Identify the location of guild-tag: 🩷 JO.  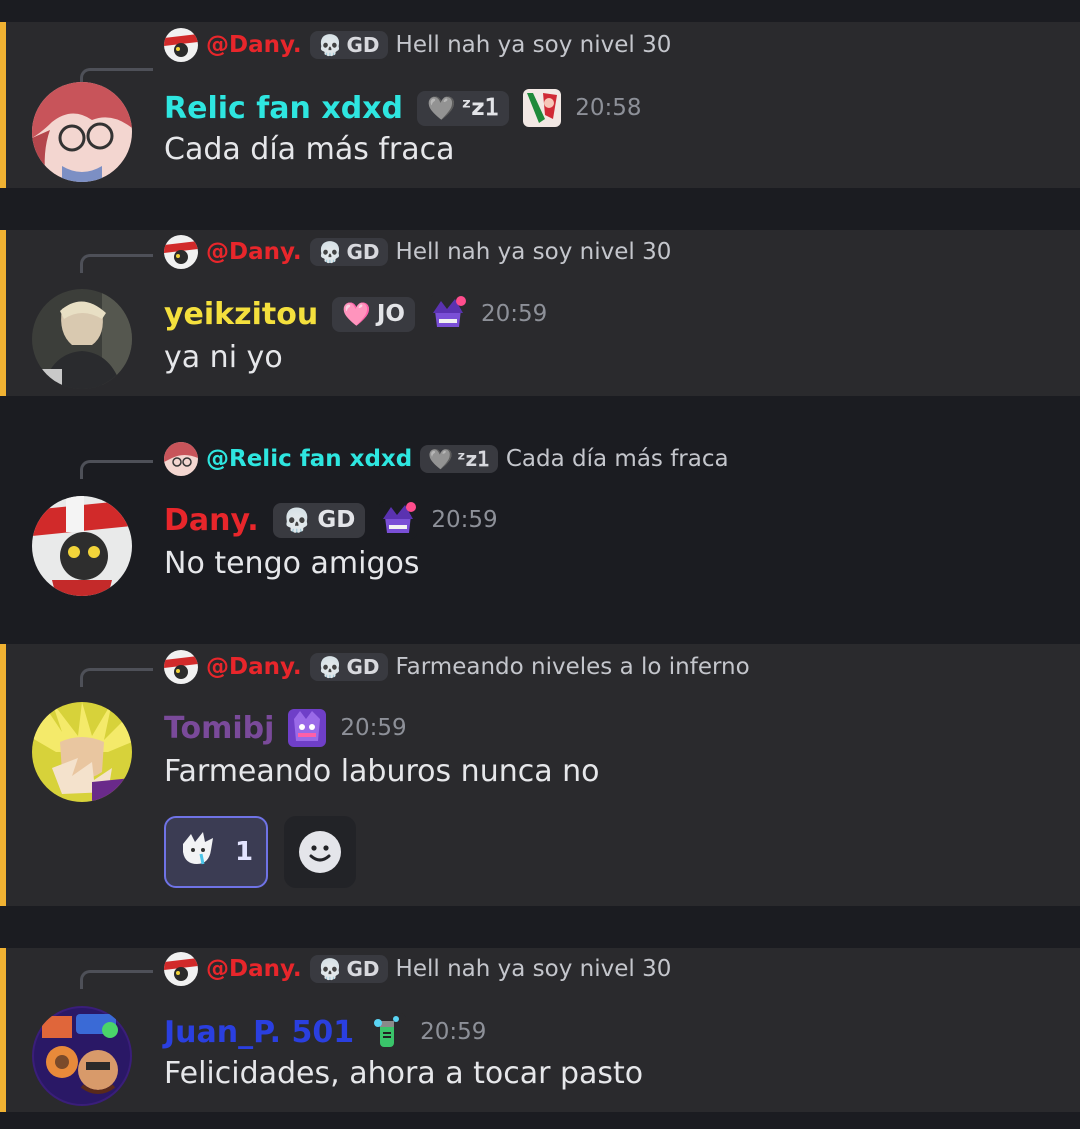
(373, 314).